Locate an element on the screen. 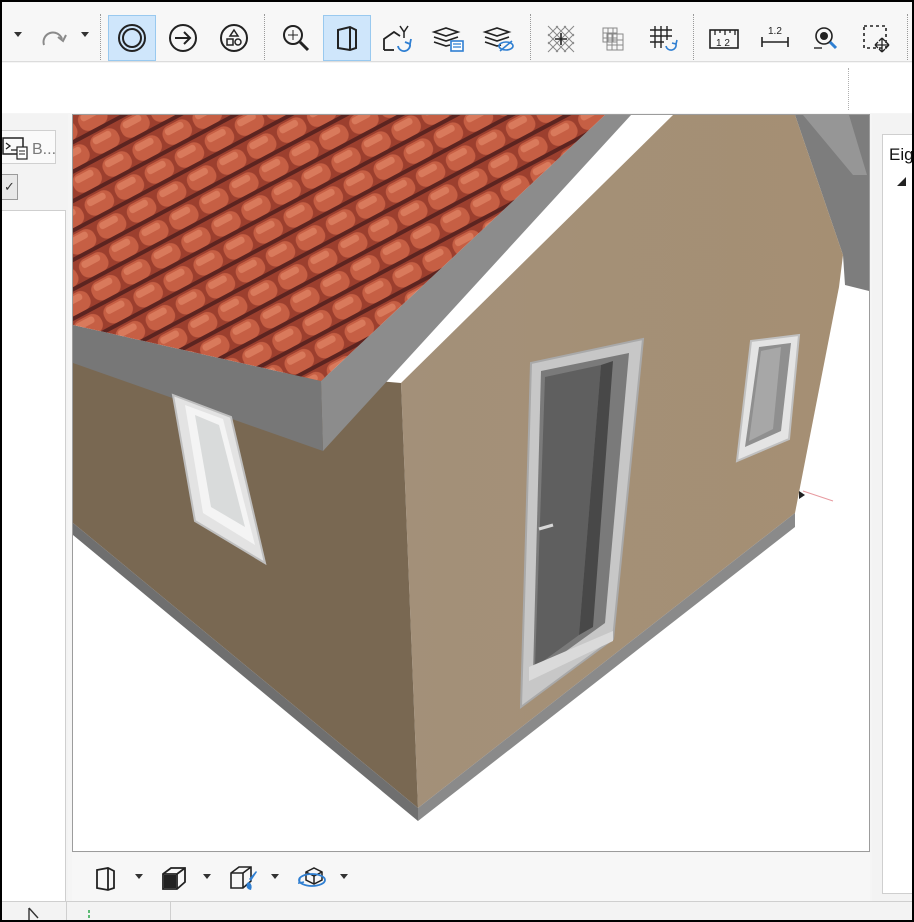 The height and width of the screenshot is (922, 914). layer-visibility-button is located at coordinates (499, 38).